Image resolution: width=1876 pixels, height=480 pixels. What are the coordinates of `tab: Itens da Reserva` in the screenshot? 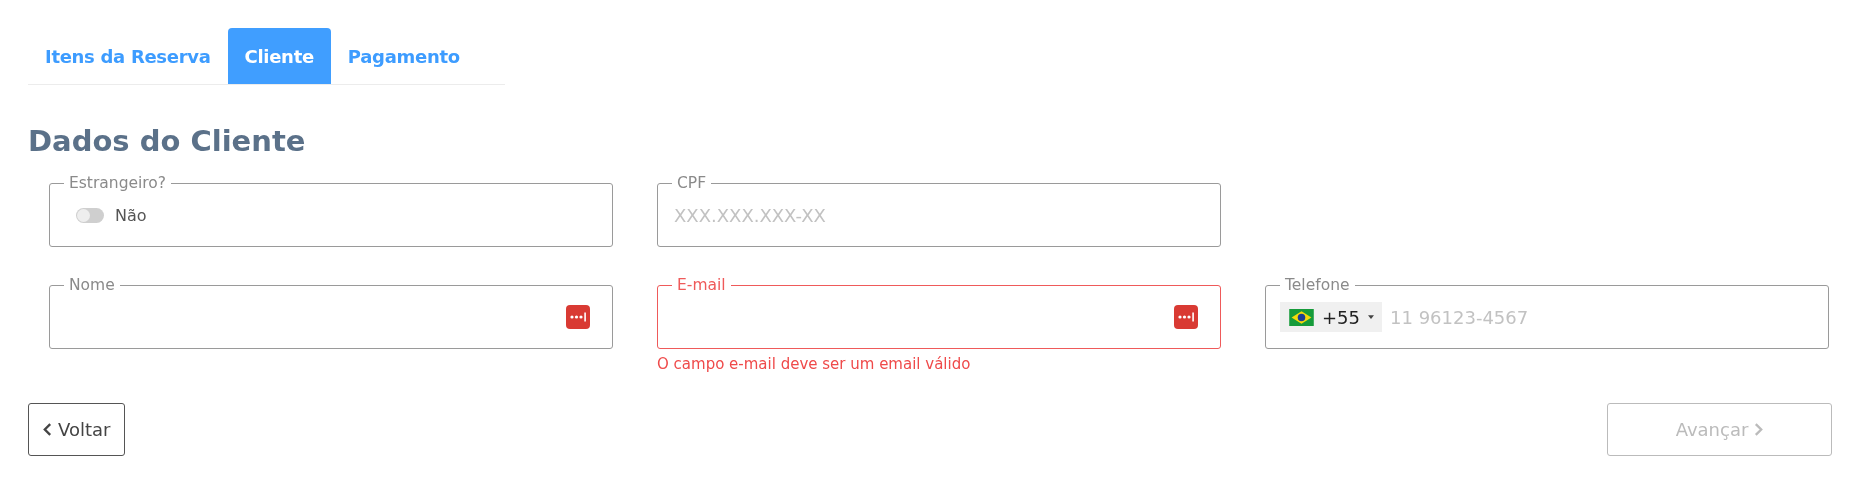 It's located at (128, 56).